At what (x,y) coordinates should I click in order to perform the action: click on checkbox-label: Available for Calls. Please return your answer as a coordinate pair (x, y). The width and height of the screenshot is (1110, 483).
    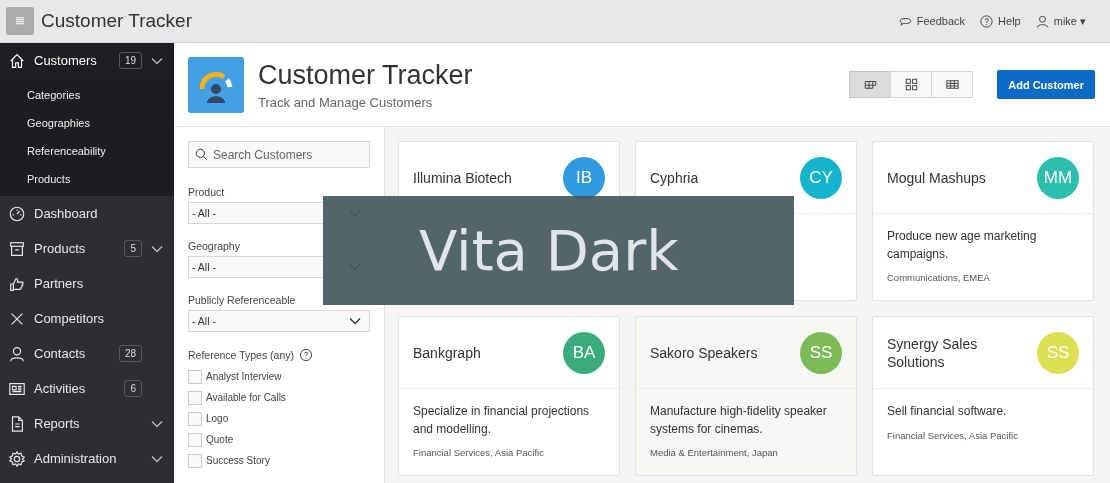
    Looking at the image, I should click on (246, 397).